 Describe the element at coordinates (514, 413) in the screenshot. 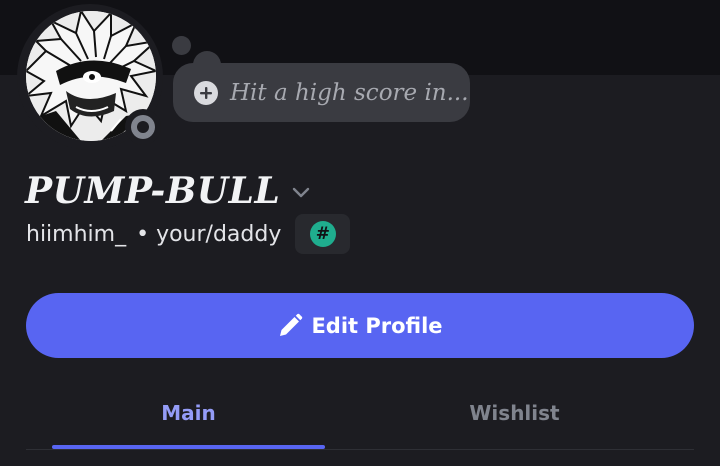

I see `tab-wishlist: Wishlist` at that location.